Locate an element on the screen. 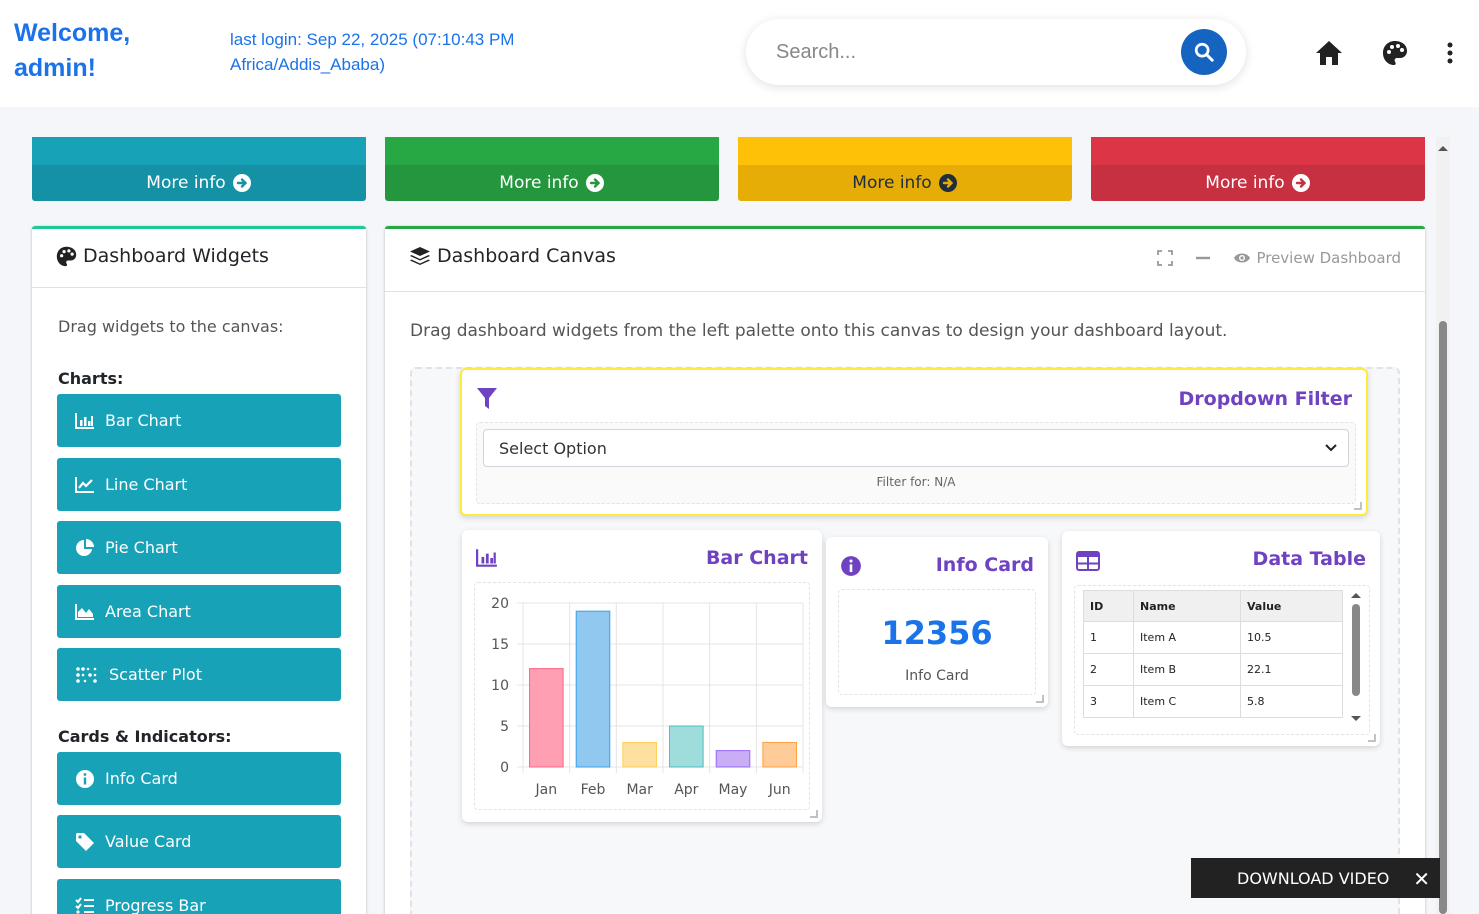 This screenshot has height=914, width=1479. info-card-value: 12356 is located at coordinates (937, 633).